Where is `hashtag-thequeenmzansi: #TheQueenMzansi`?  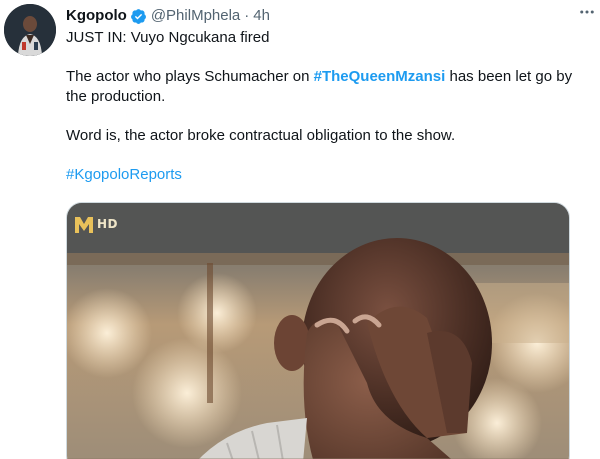 hashtag-thequeenmzansi: #TheQueenMzansi is located at coordinates (380, 76).